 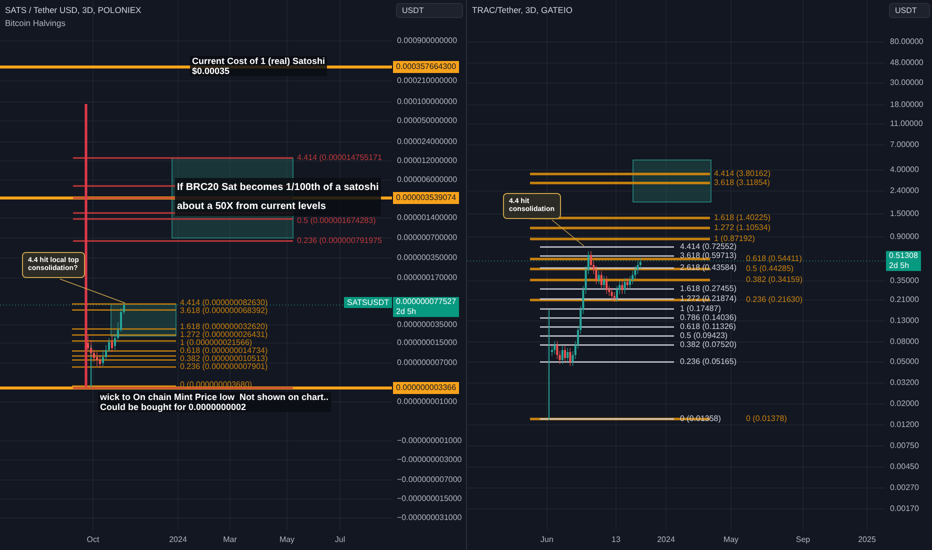 What do you see at coordinates (904, 488) in the screenshot?
I see `price-axis-label: 0.00270` at bounding box center [904, 488].